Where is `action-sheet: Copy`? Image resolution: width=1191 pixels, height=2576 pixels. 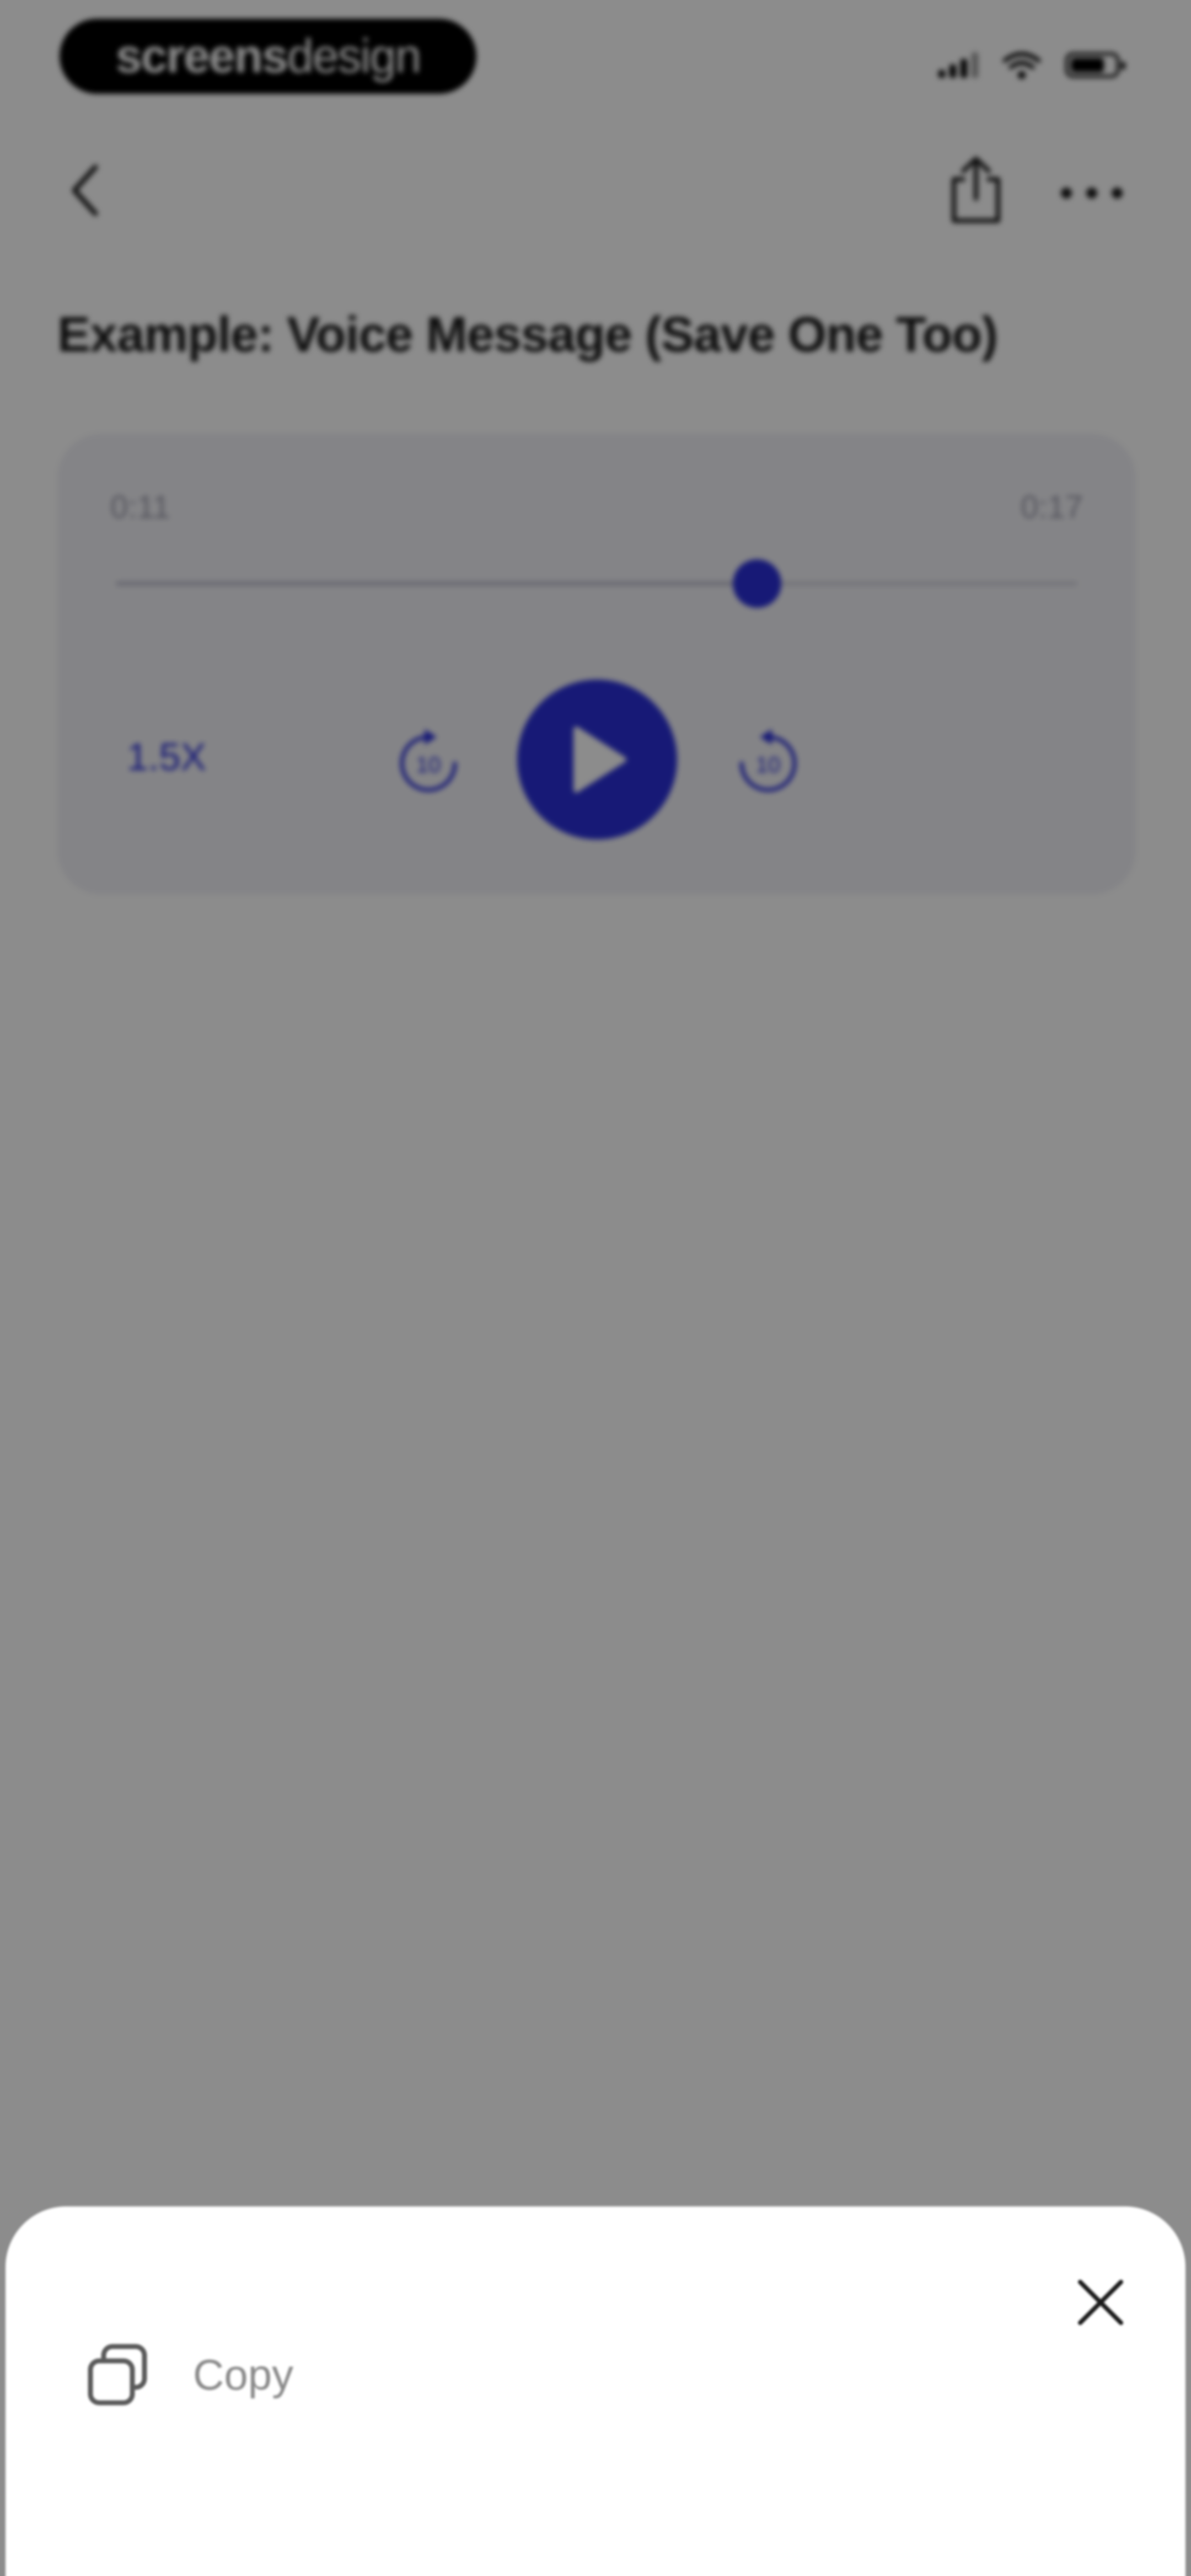 action-sheet: Copy is located at coordinates (595, 2391).